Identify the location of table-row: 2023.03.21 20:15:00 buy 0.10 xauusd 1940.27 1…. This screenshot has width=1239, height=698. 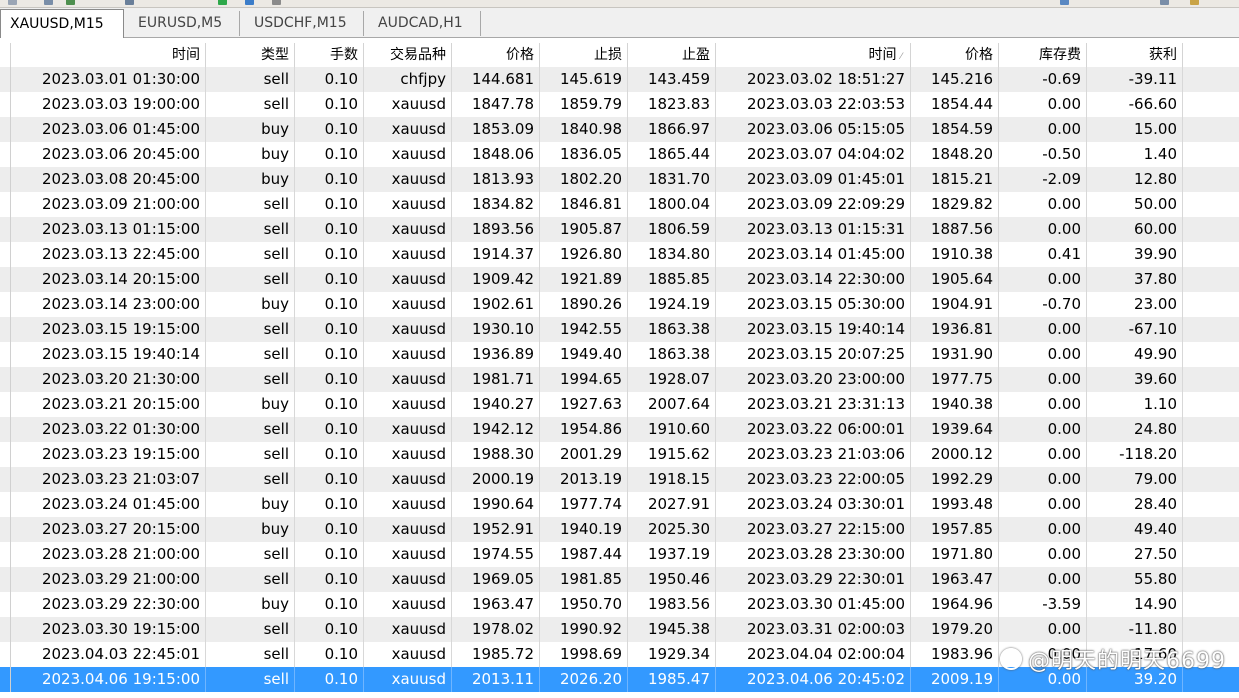
(619, 404).